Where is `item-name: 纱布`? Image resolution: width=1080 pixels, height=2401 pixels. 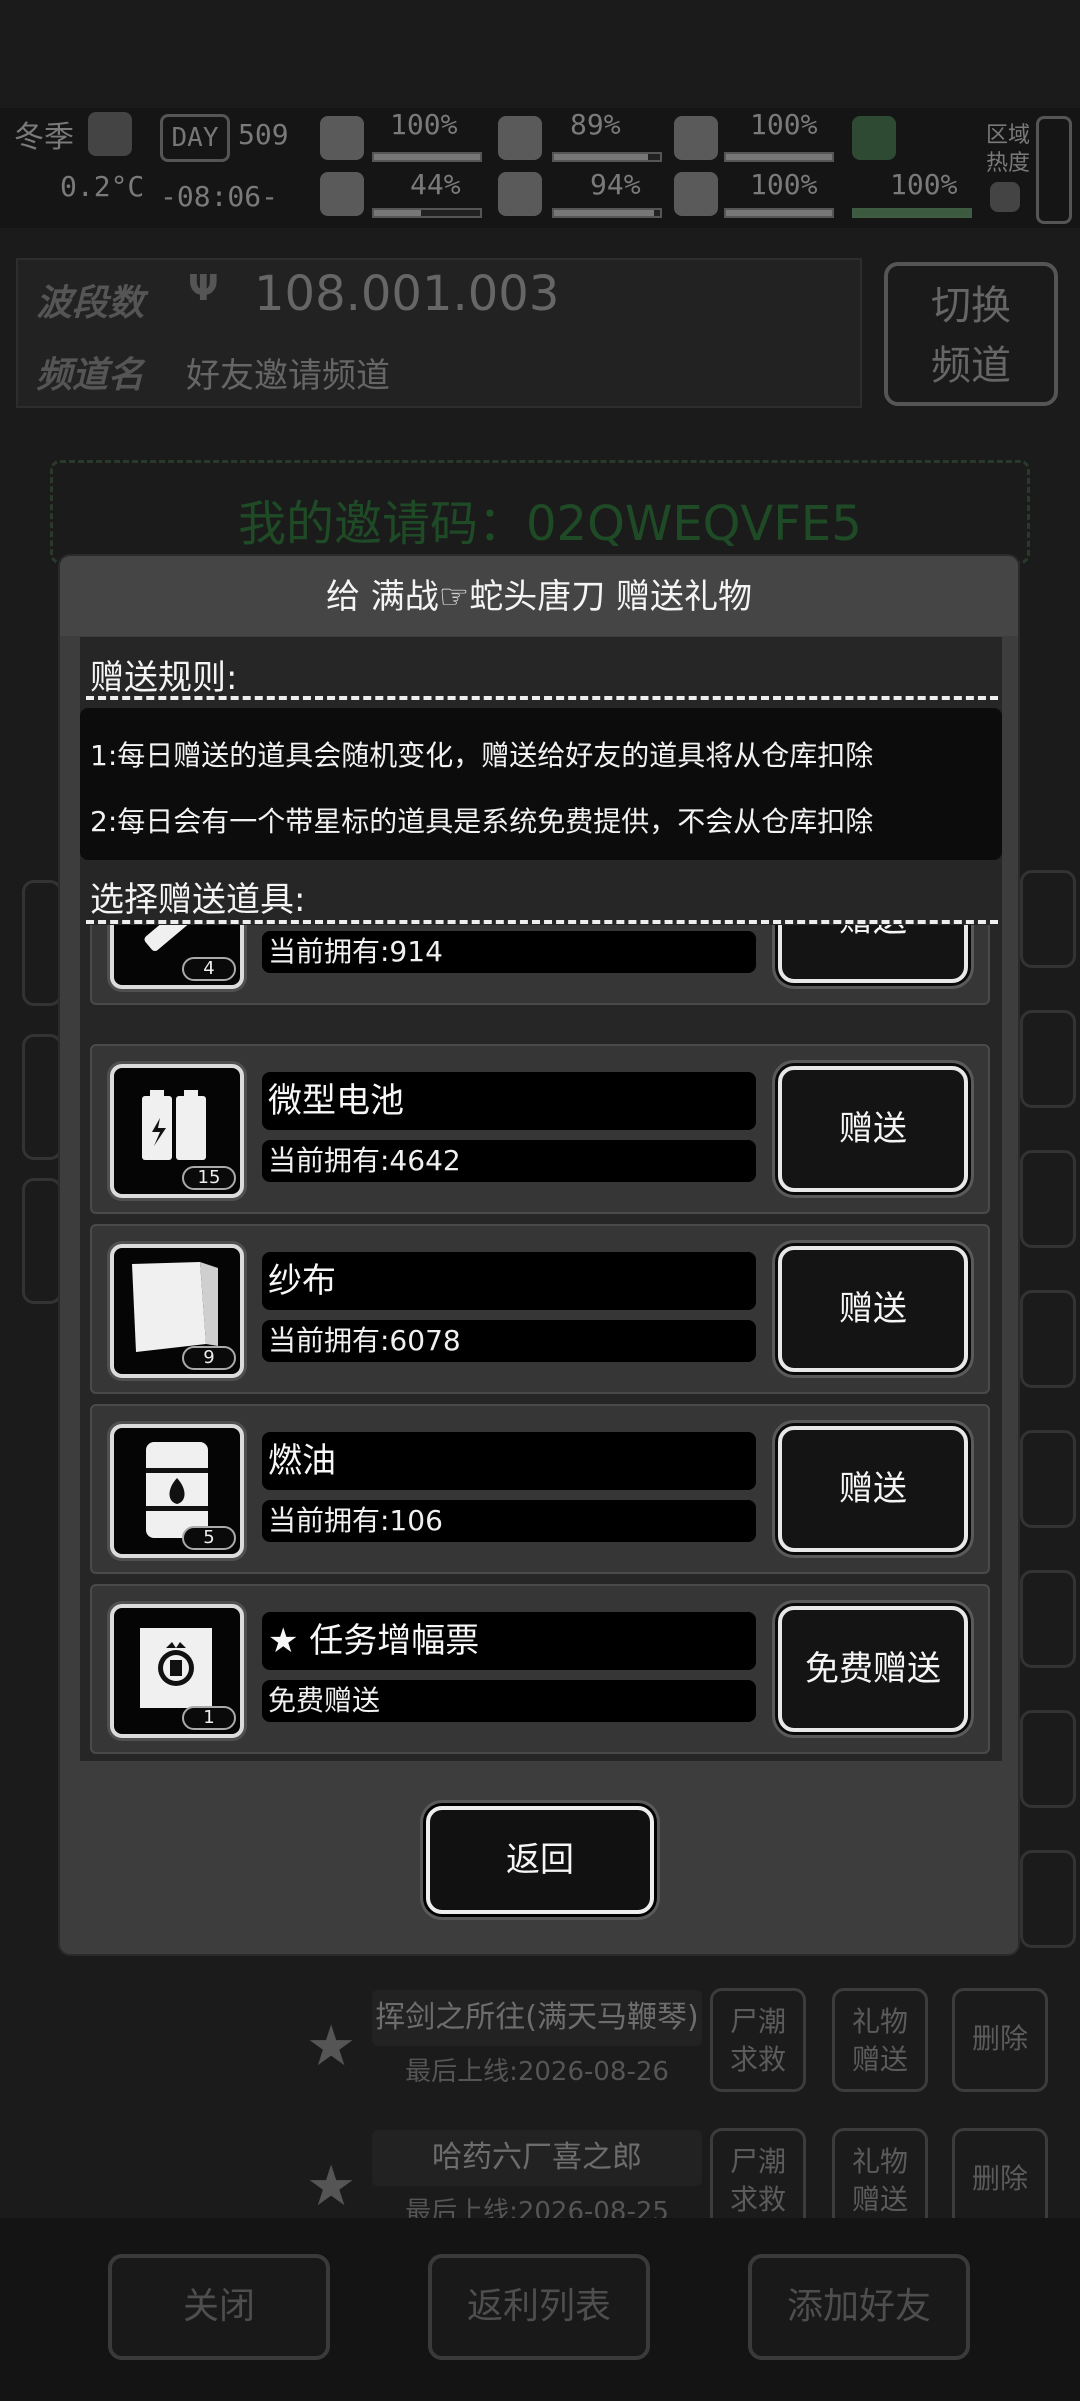
item-name: 纱布 is located at coordinates (509, 1281).